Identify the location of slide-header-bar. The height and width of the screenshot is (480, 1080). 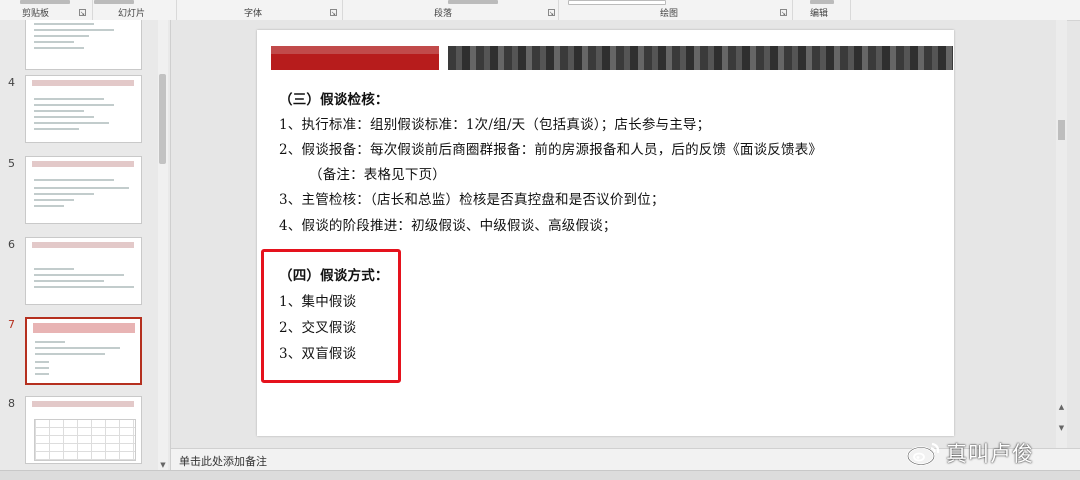
(700, 58).